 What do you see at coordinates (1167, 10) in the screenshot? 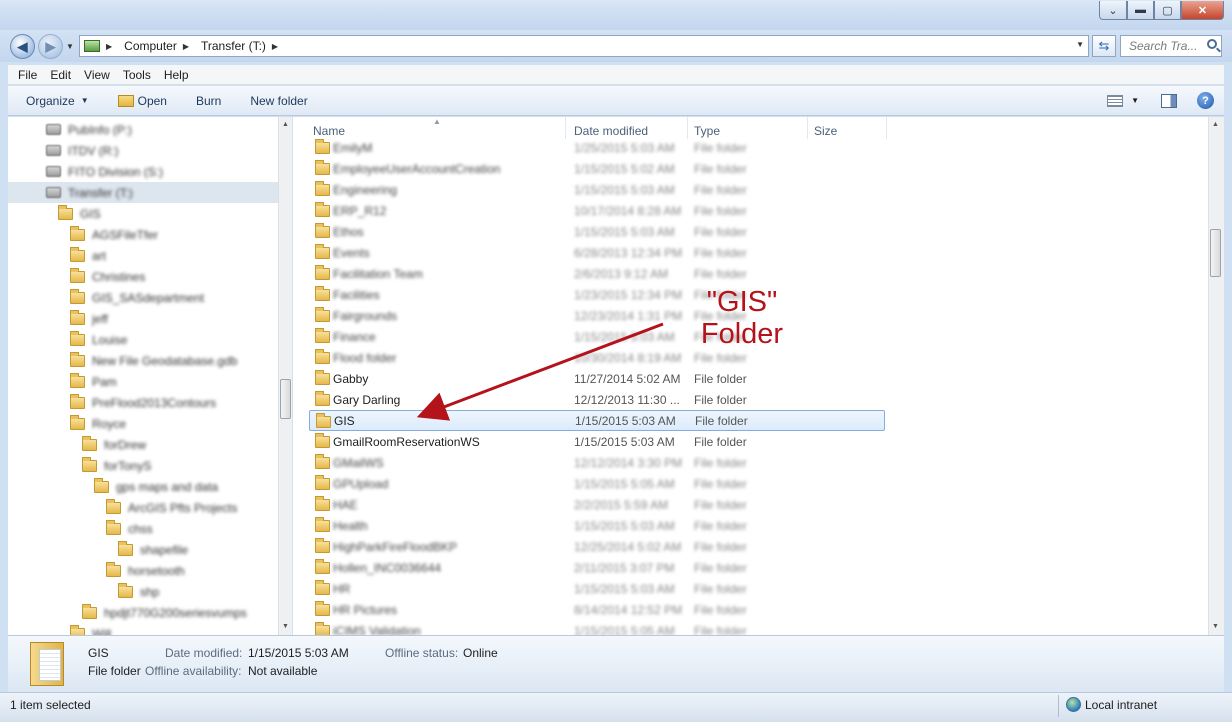
I see `maximize-button: ▢` at bounding box center [1167, 10].